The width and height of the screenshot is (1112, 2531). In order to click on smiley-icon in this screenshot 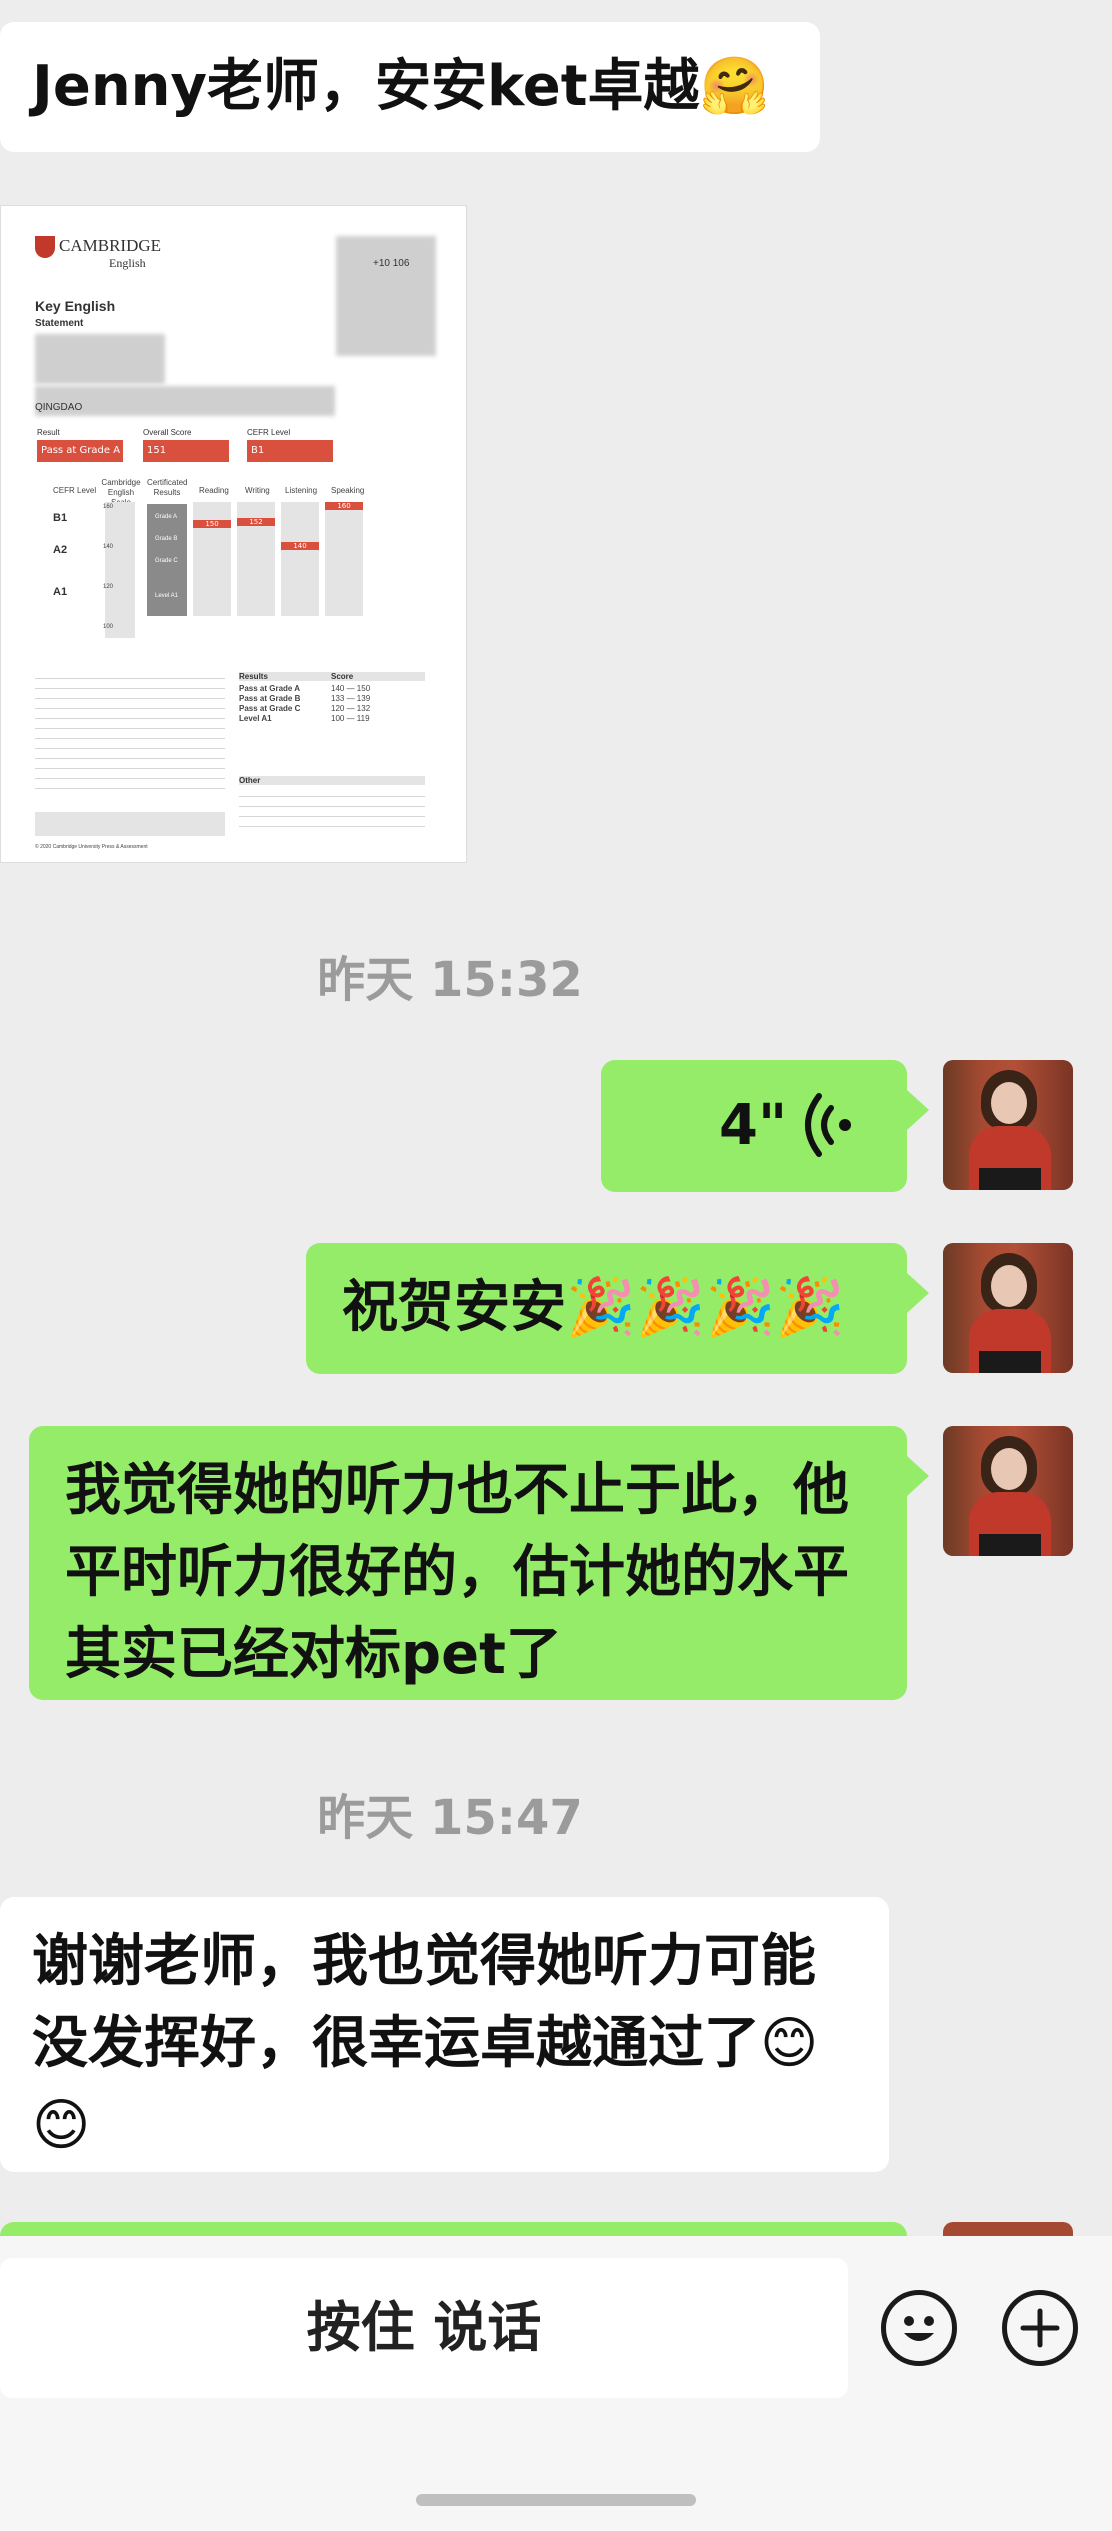, I will do `click(919, 2328)`.